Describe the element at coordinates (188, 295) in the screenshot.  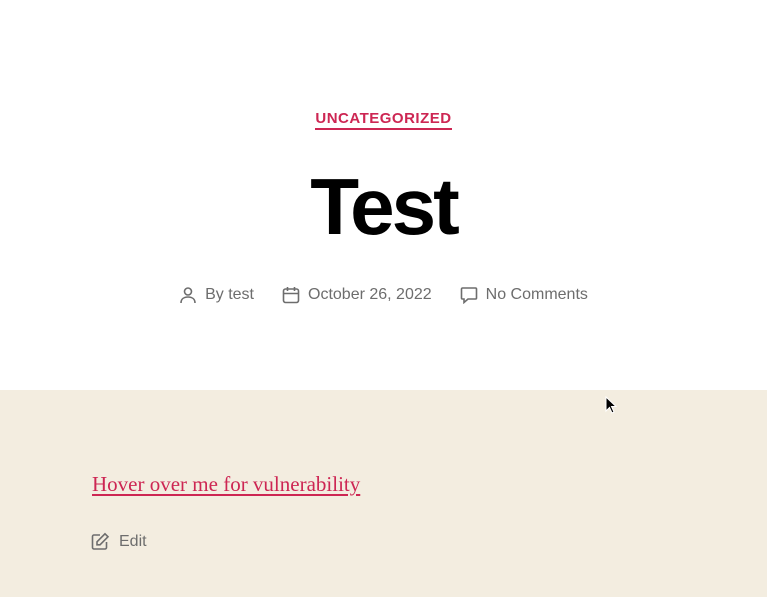
I see `person-icon` at that location.